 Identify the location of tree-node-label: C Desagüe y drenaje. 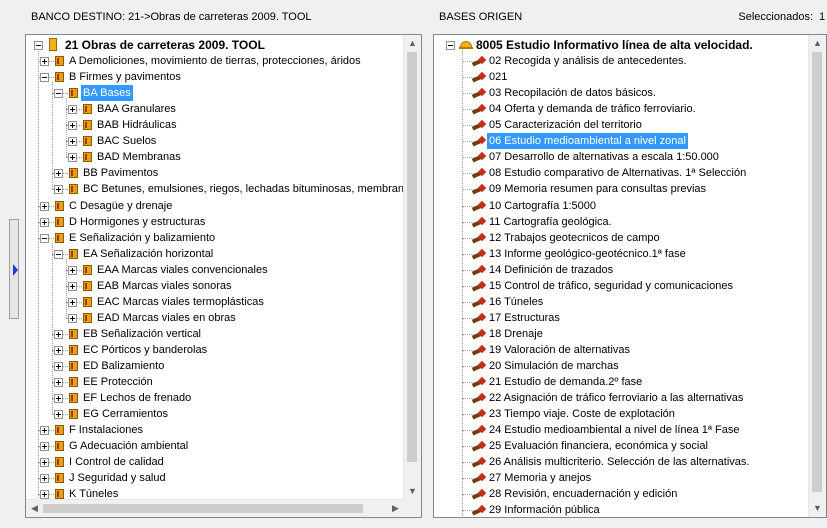
(121, 205).